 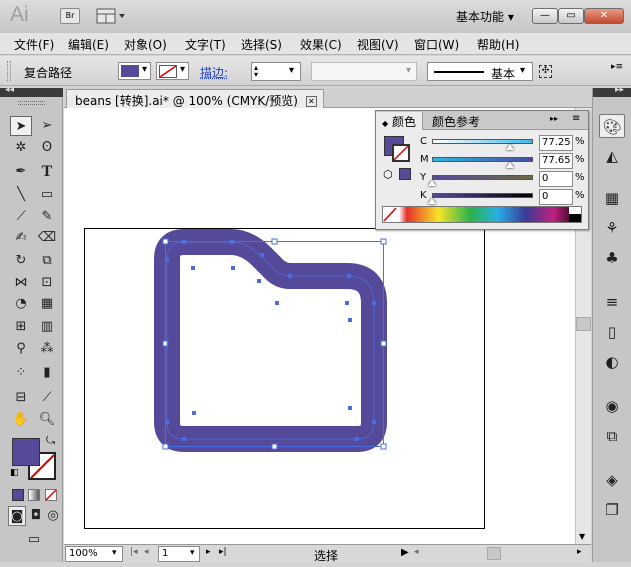 What do you see at coordinates (70, 16) in the screenshot?
I see `bridge-button: Br` at bounding box center [70, 16].